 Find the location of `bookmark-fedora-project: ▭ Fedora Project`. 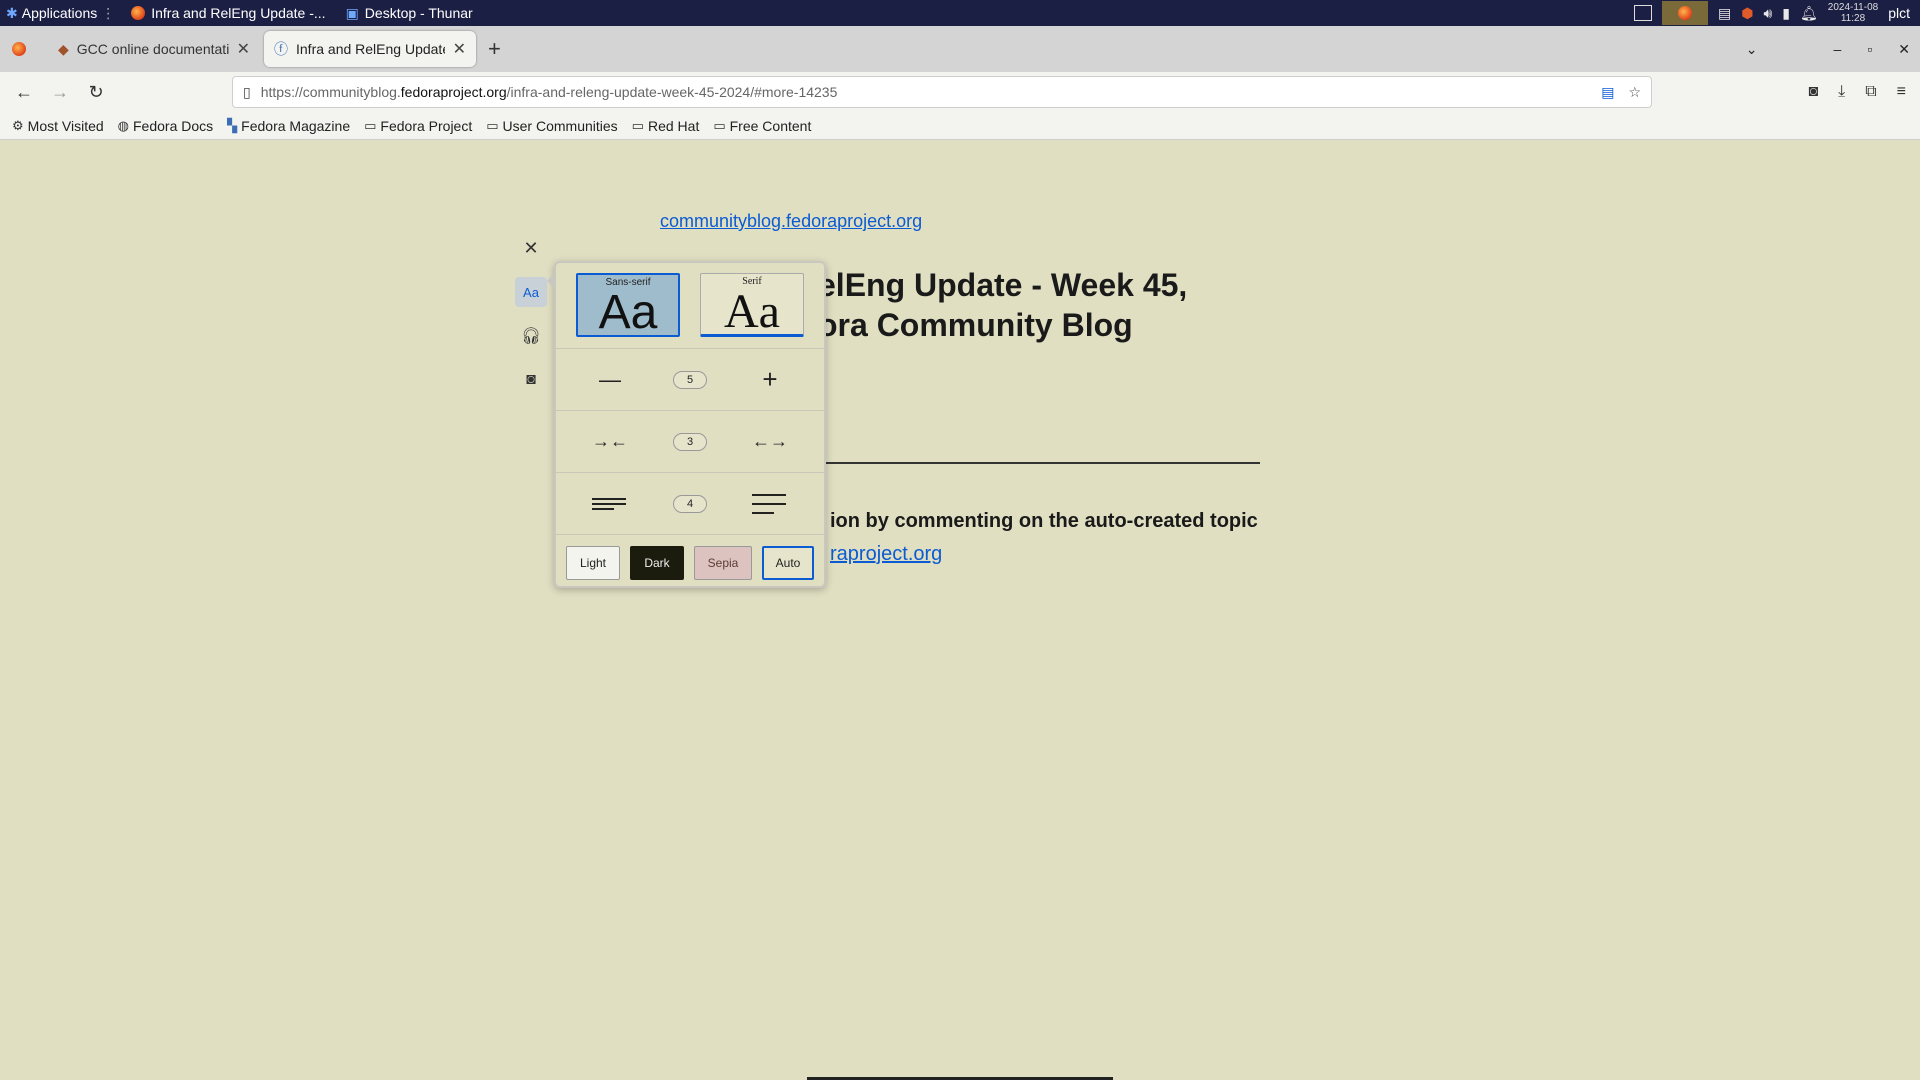

bookmark-fedora-project: ▭ Fedora Project is located at coordinates (418, 126).